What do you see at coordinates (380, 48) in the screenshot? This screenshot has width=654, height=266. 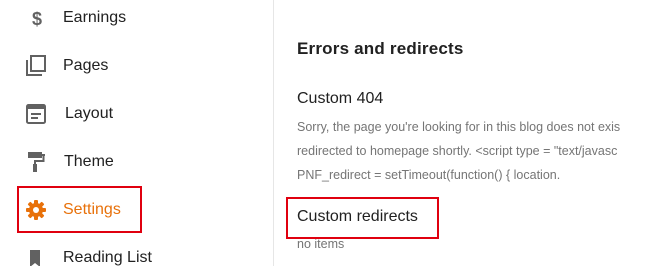 I see `section-title: Errors and redirects` at bounding box center [380, 48].